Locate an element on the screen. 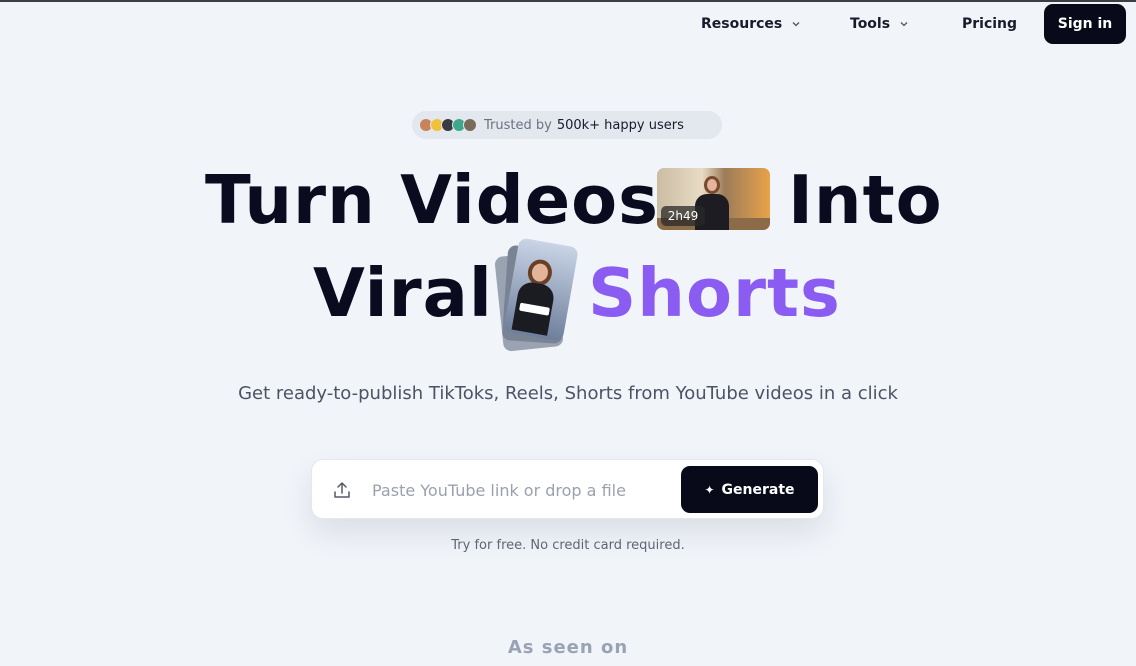 This screenshot has width=1136, height=666. nav-pricing: Pricing is located at coordinates (989, 24).